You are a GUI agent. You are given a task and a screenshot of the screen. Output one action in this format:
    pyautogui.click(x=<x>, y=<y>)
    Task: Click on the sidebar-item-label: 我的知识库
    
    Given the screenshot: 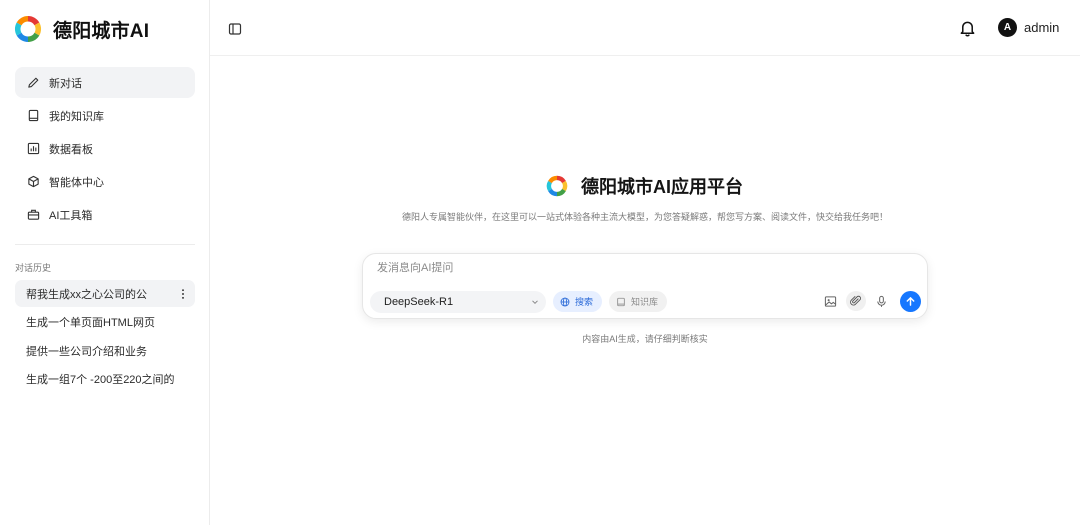 What is the action you would take?
    pyautogui.click(x=76, y=116)
    